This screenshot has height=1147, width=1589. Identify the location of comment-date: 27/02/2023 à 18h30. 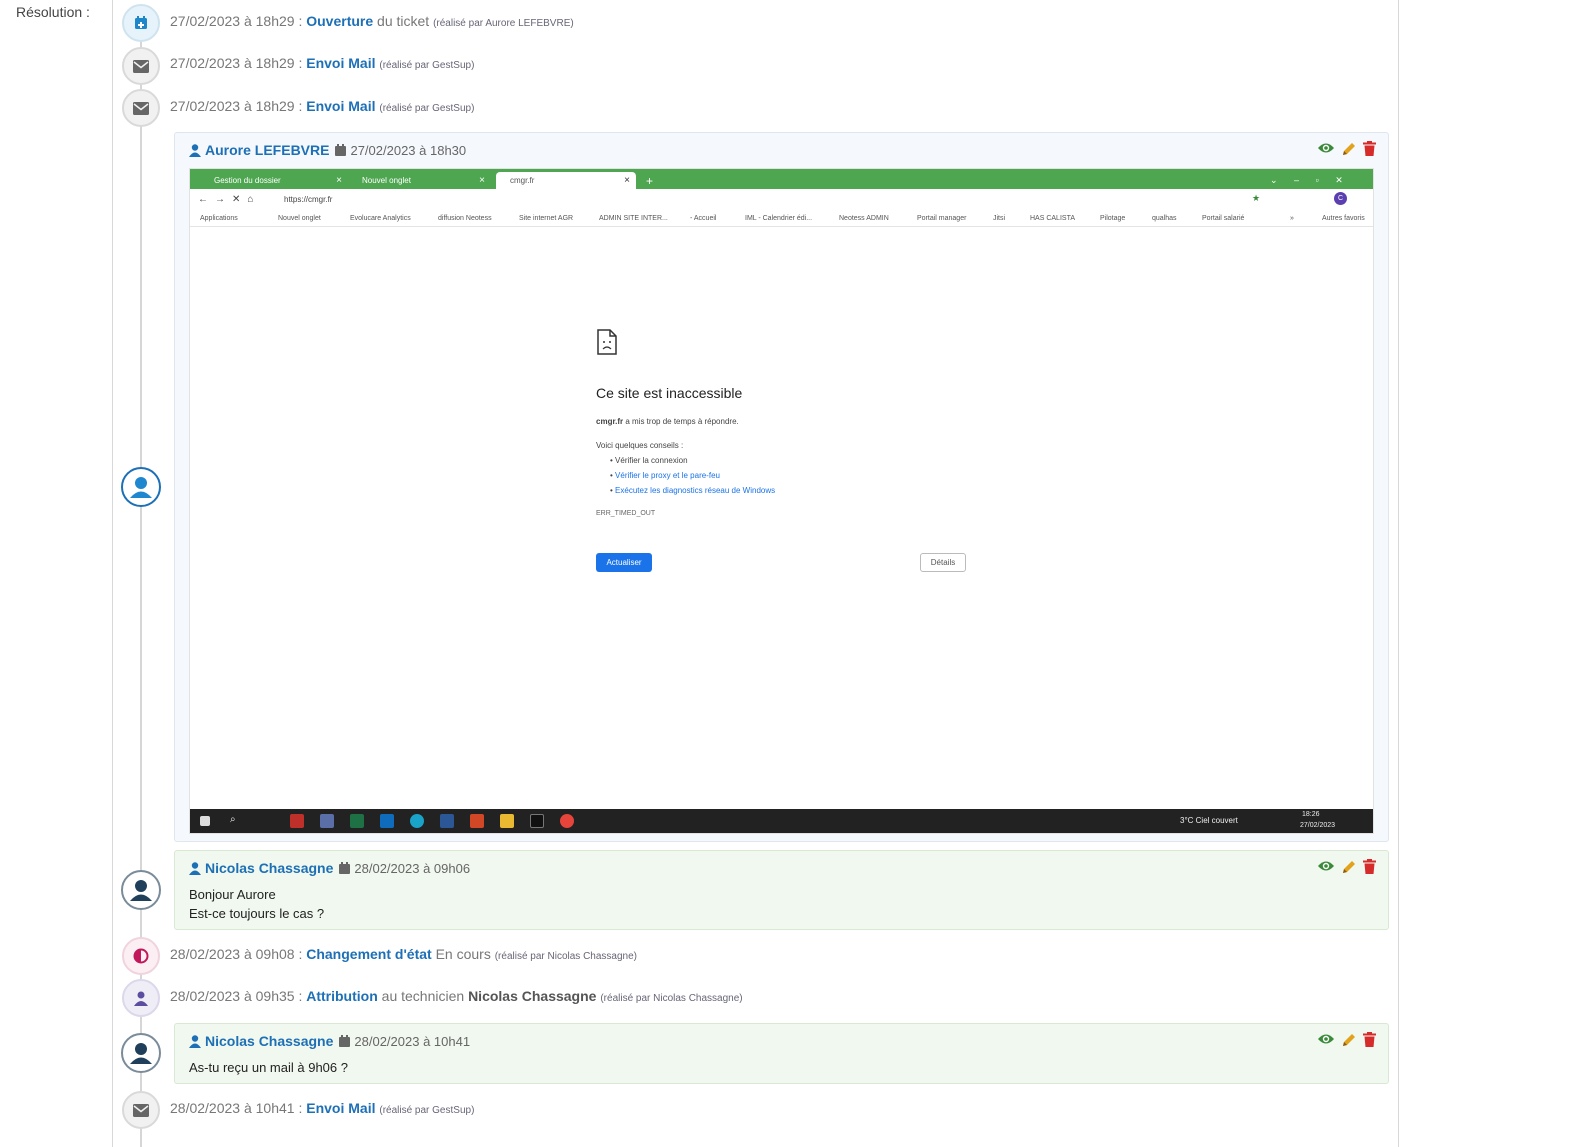
(400, 150).